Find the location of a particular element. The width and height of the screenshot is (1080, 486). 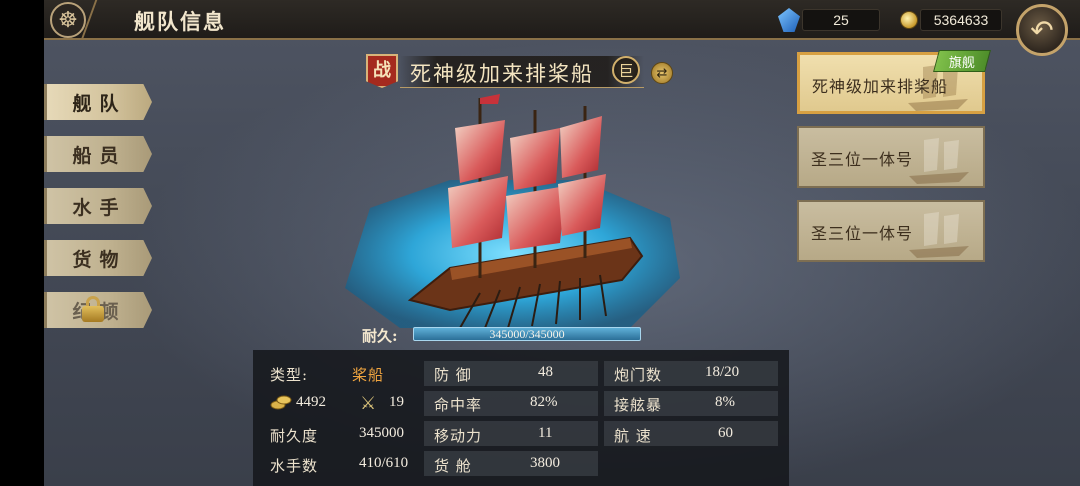

menu-sailors-label: 水手 is located at coordinates (99, 207).